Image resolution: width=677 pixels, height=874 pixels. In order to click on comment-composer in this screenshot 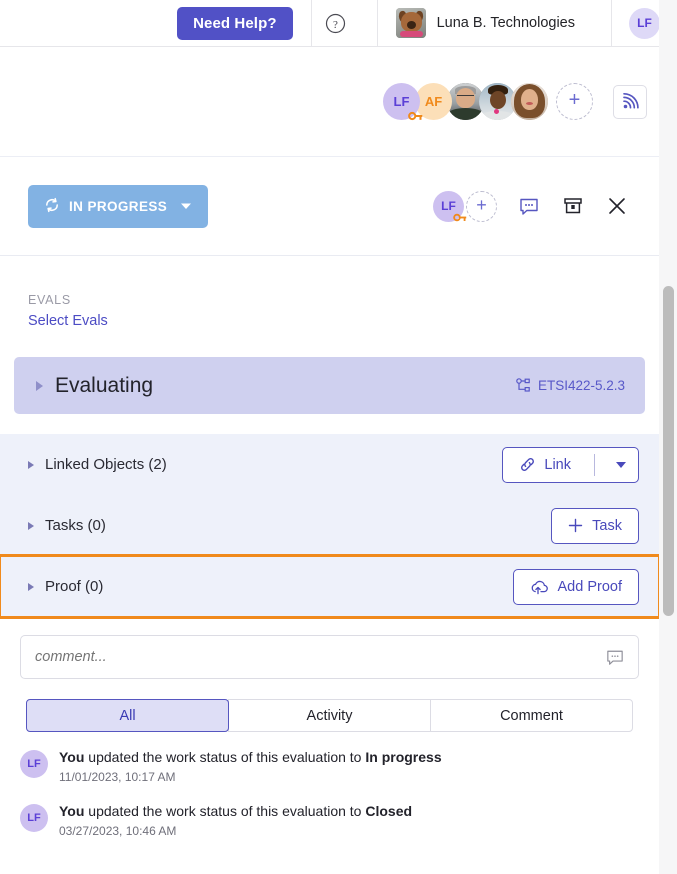, I will do `click(329, 648)`.